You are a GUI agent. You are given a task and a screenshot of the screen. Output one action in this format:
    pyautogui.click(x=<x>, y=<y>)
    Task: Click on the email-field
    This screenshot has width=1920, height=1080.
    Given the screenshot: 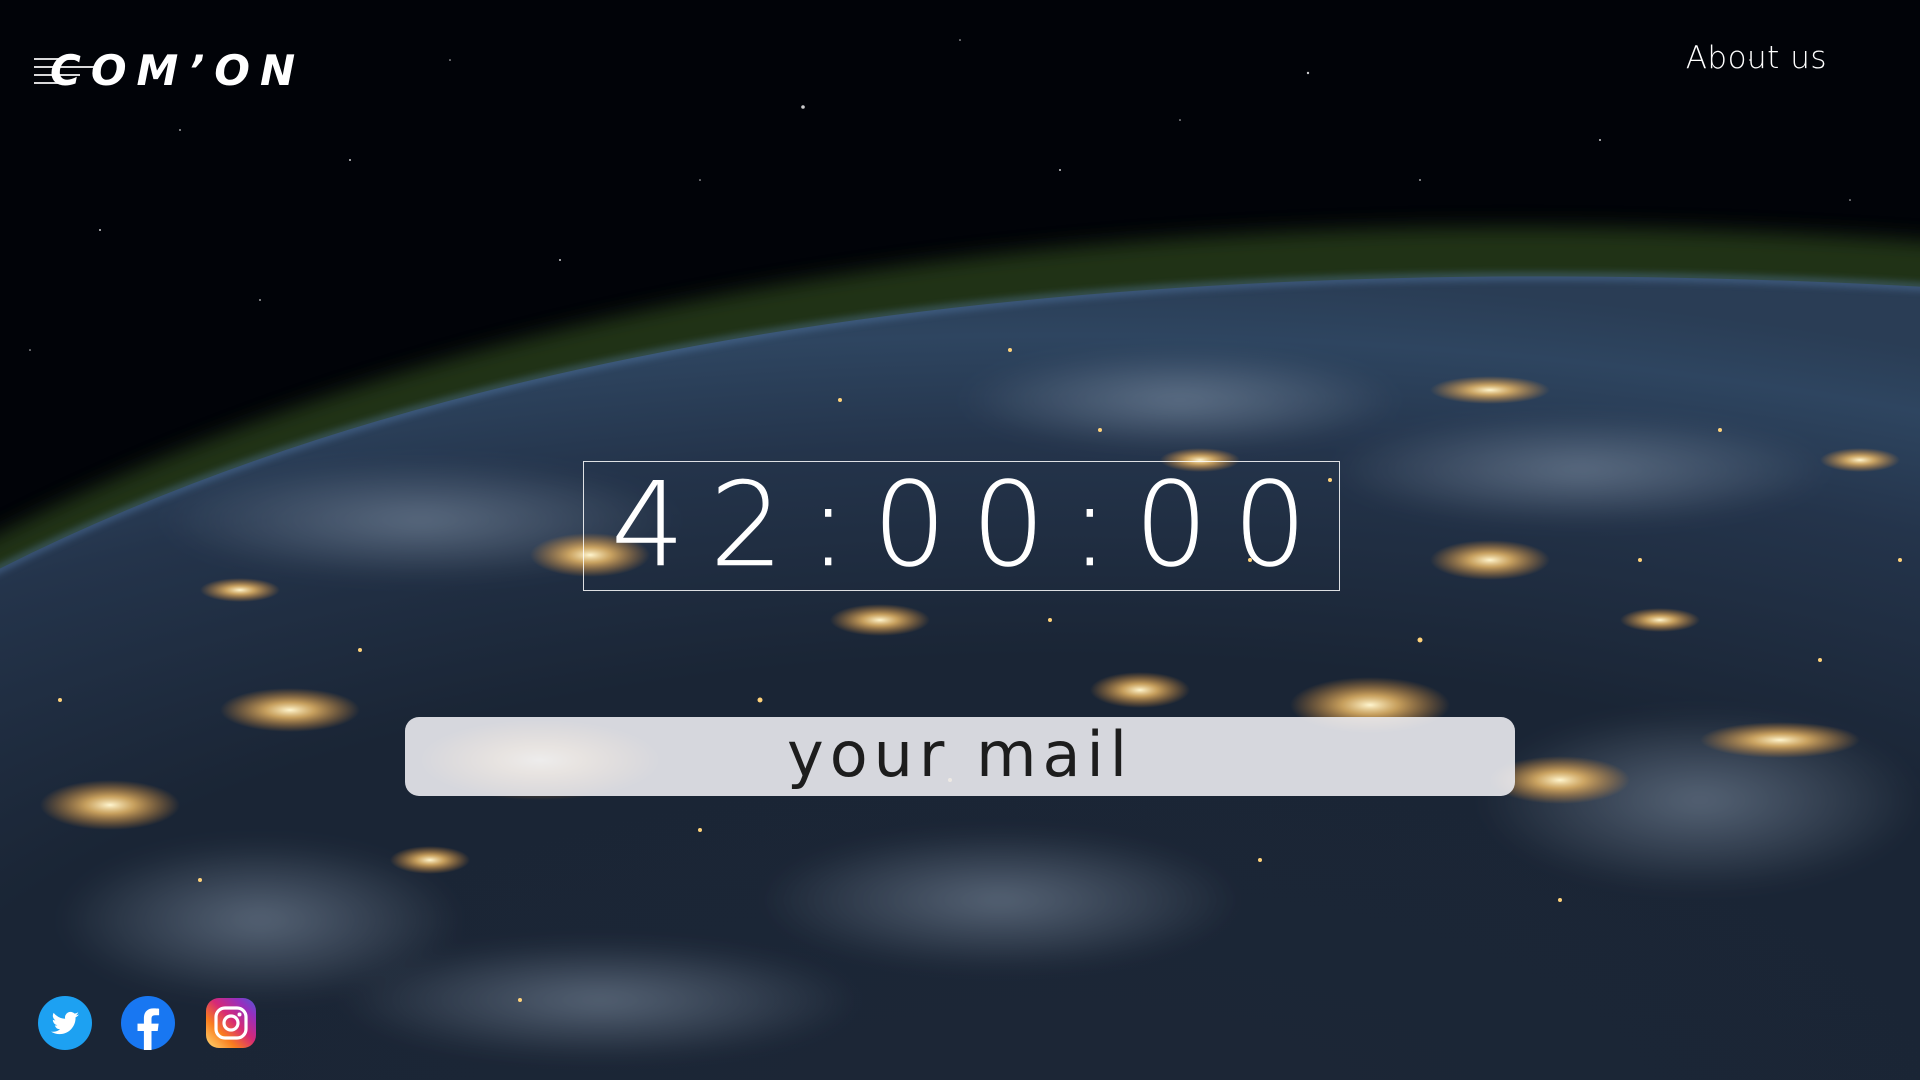 What is the action you would take?
    pyautogui.click(x=960, y=756)
    